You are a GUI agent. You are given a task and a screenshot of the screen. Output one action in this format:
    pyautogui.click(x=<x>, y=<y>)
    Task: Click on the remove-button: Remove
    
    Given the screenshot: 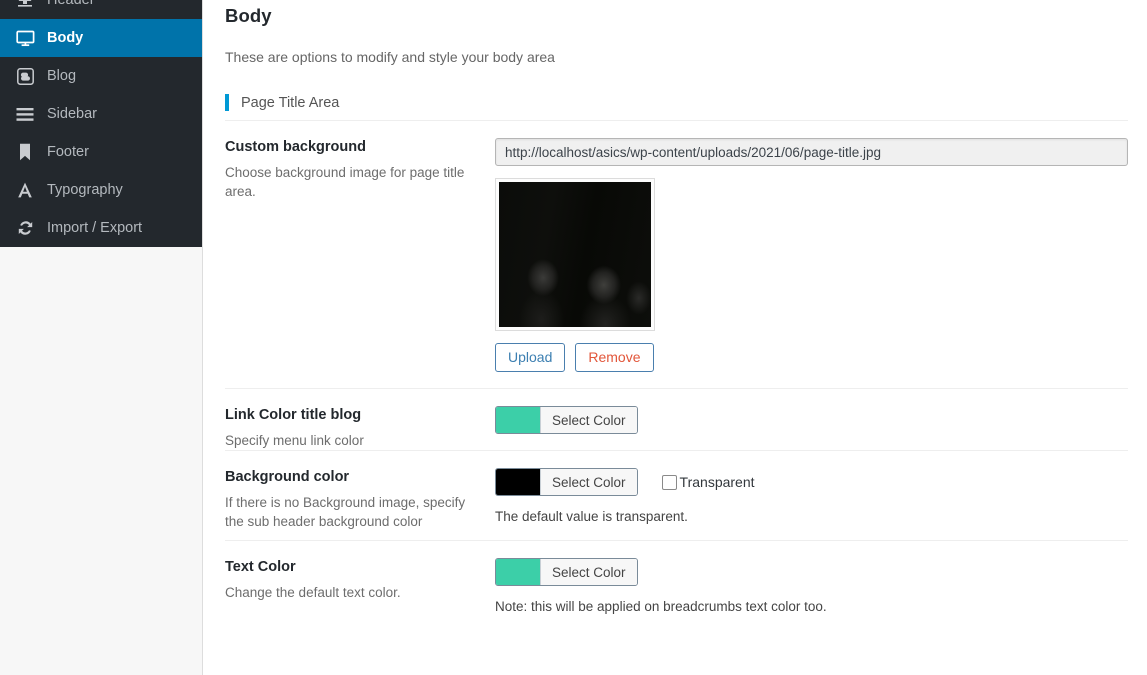 What is the action you would take?
    pyautogui.click(x=614, y=357)
    